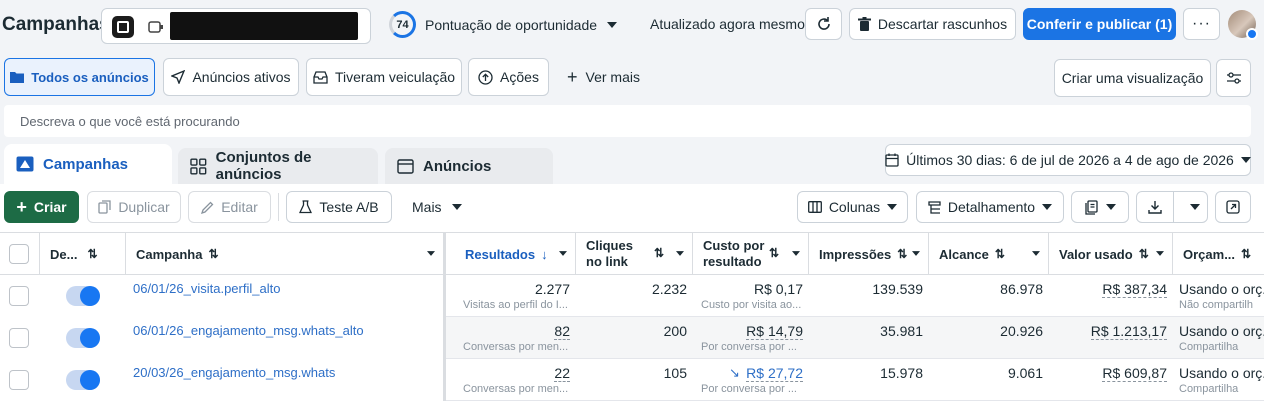  I want to click on column-impressions: Impressões ⇅, so click(869, 254).